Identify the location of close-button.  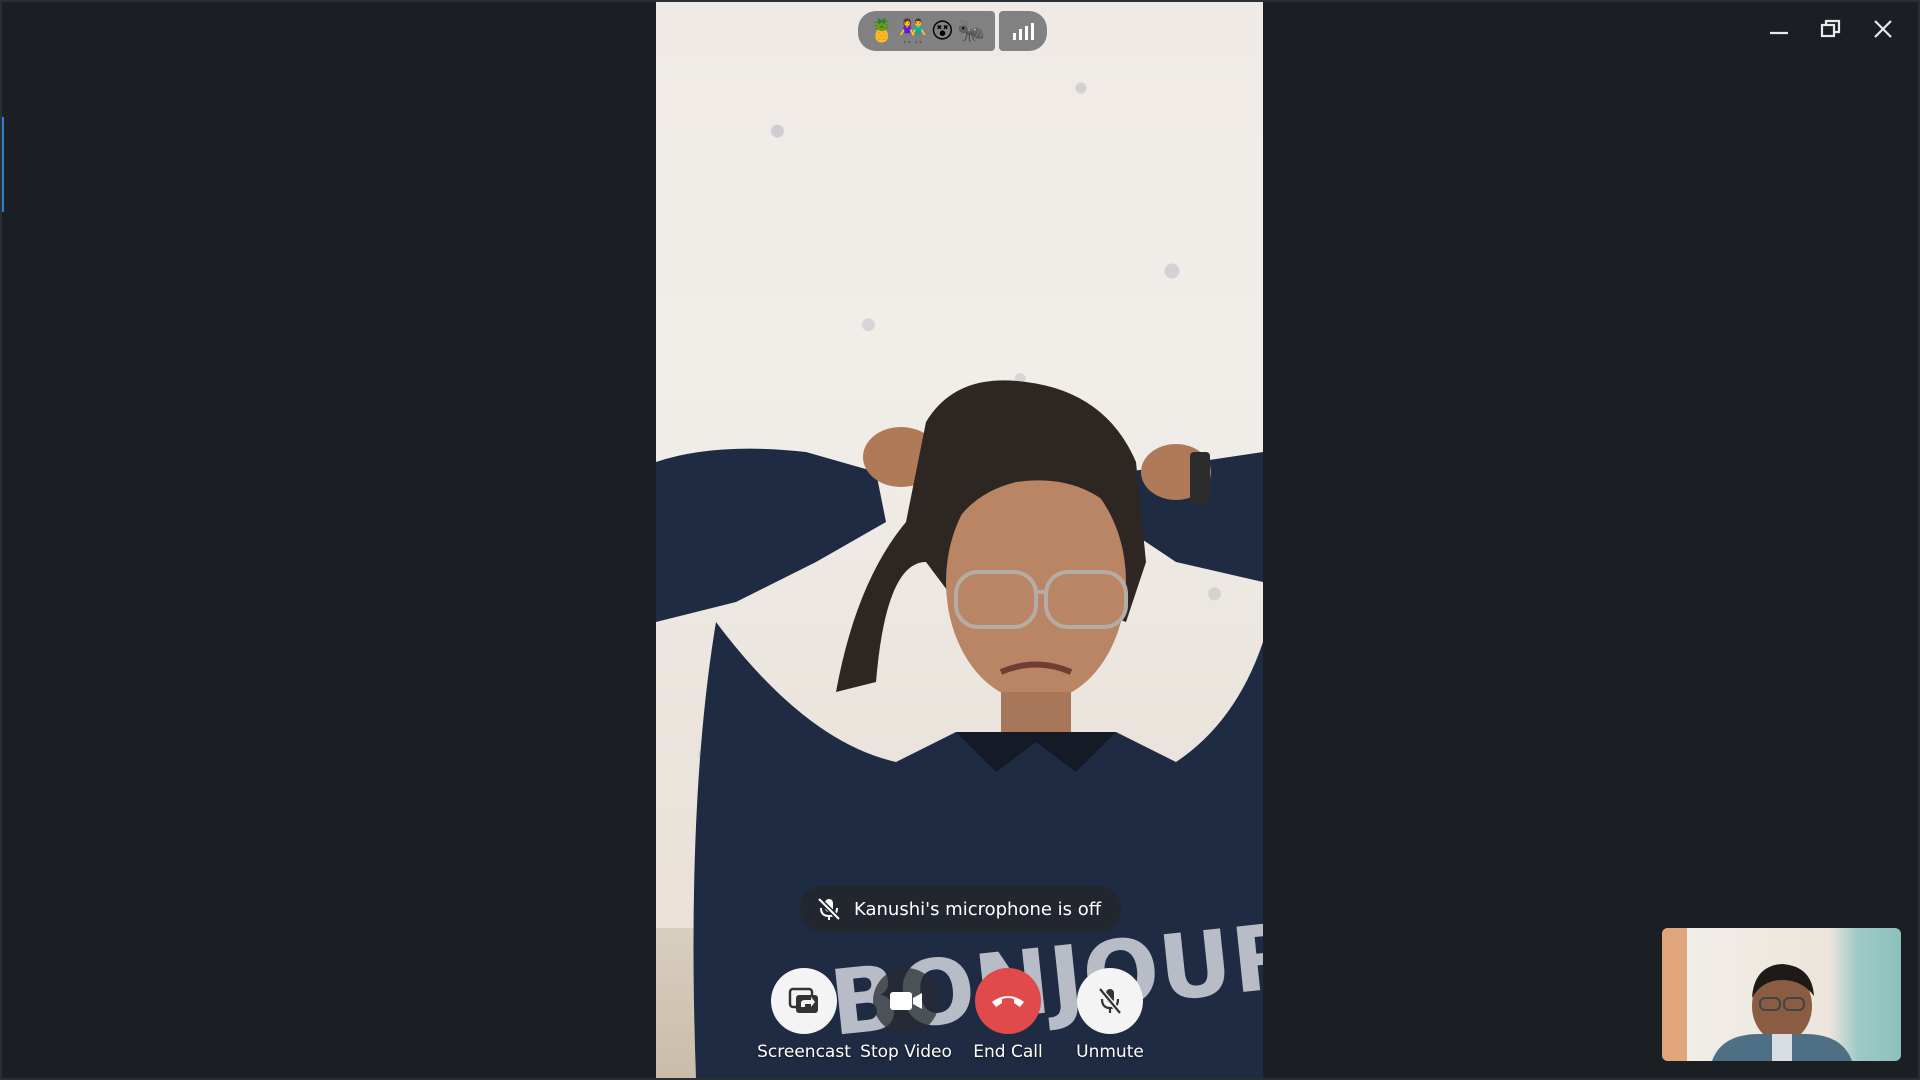
(1883, 29).